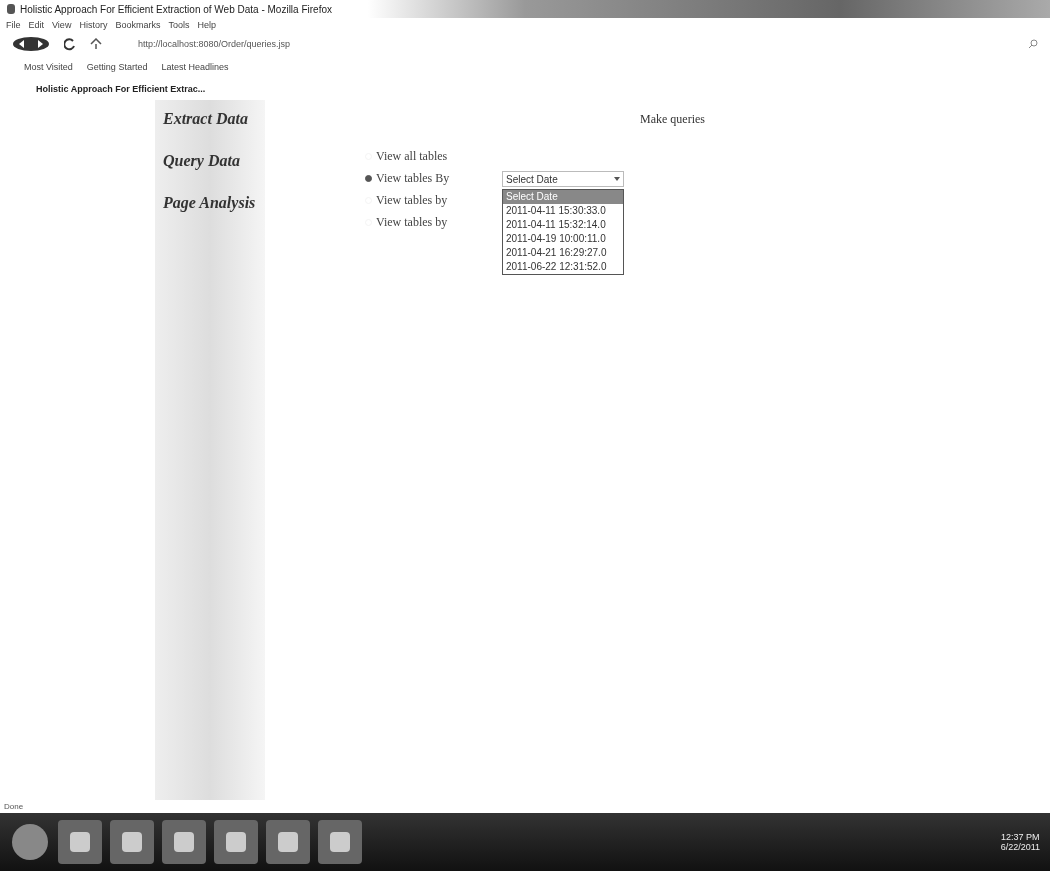 The height and width of the screenshot is (871, 1050). I want to click on back-forward-icon, so click(31, 44).